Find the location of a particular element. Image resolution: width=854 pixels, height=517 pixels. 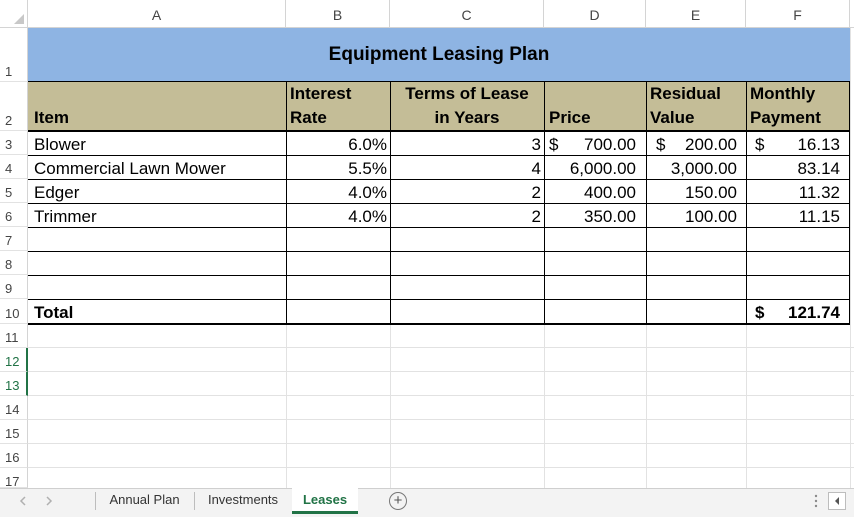

row-header-5: 5 is located at coordinates (14, 191).